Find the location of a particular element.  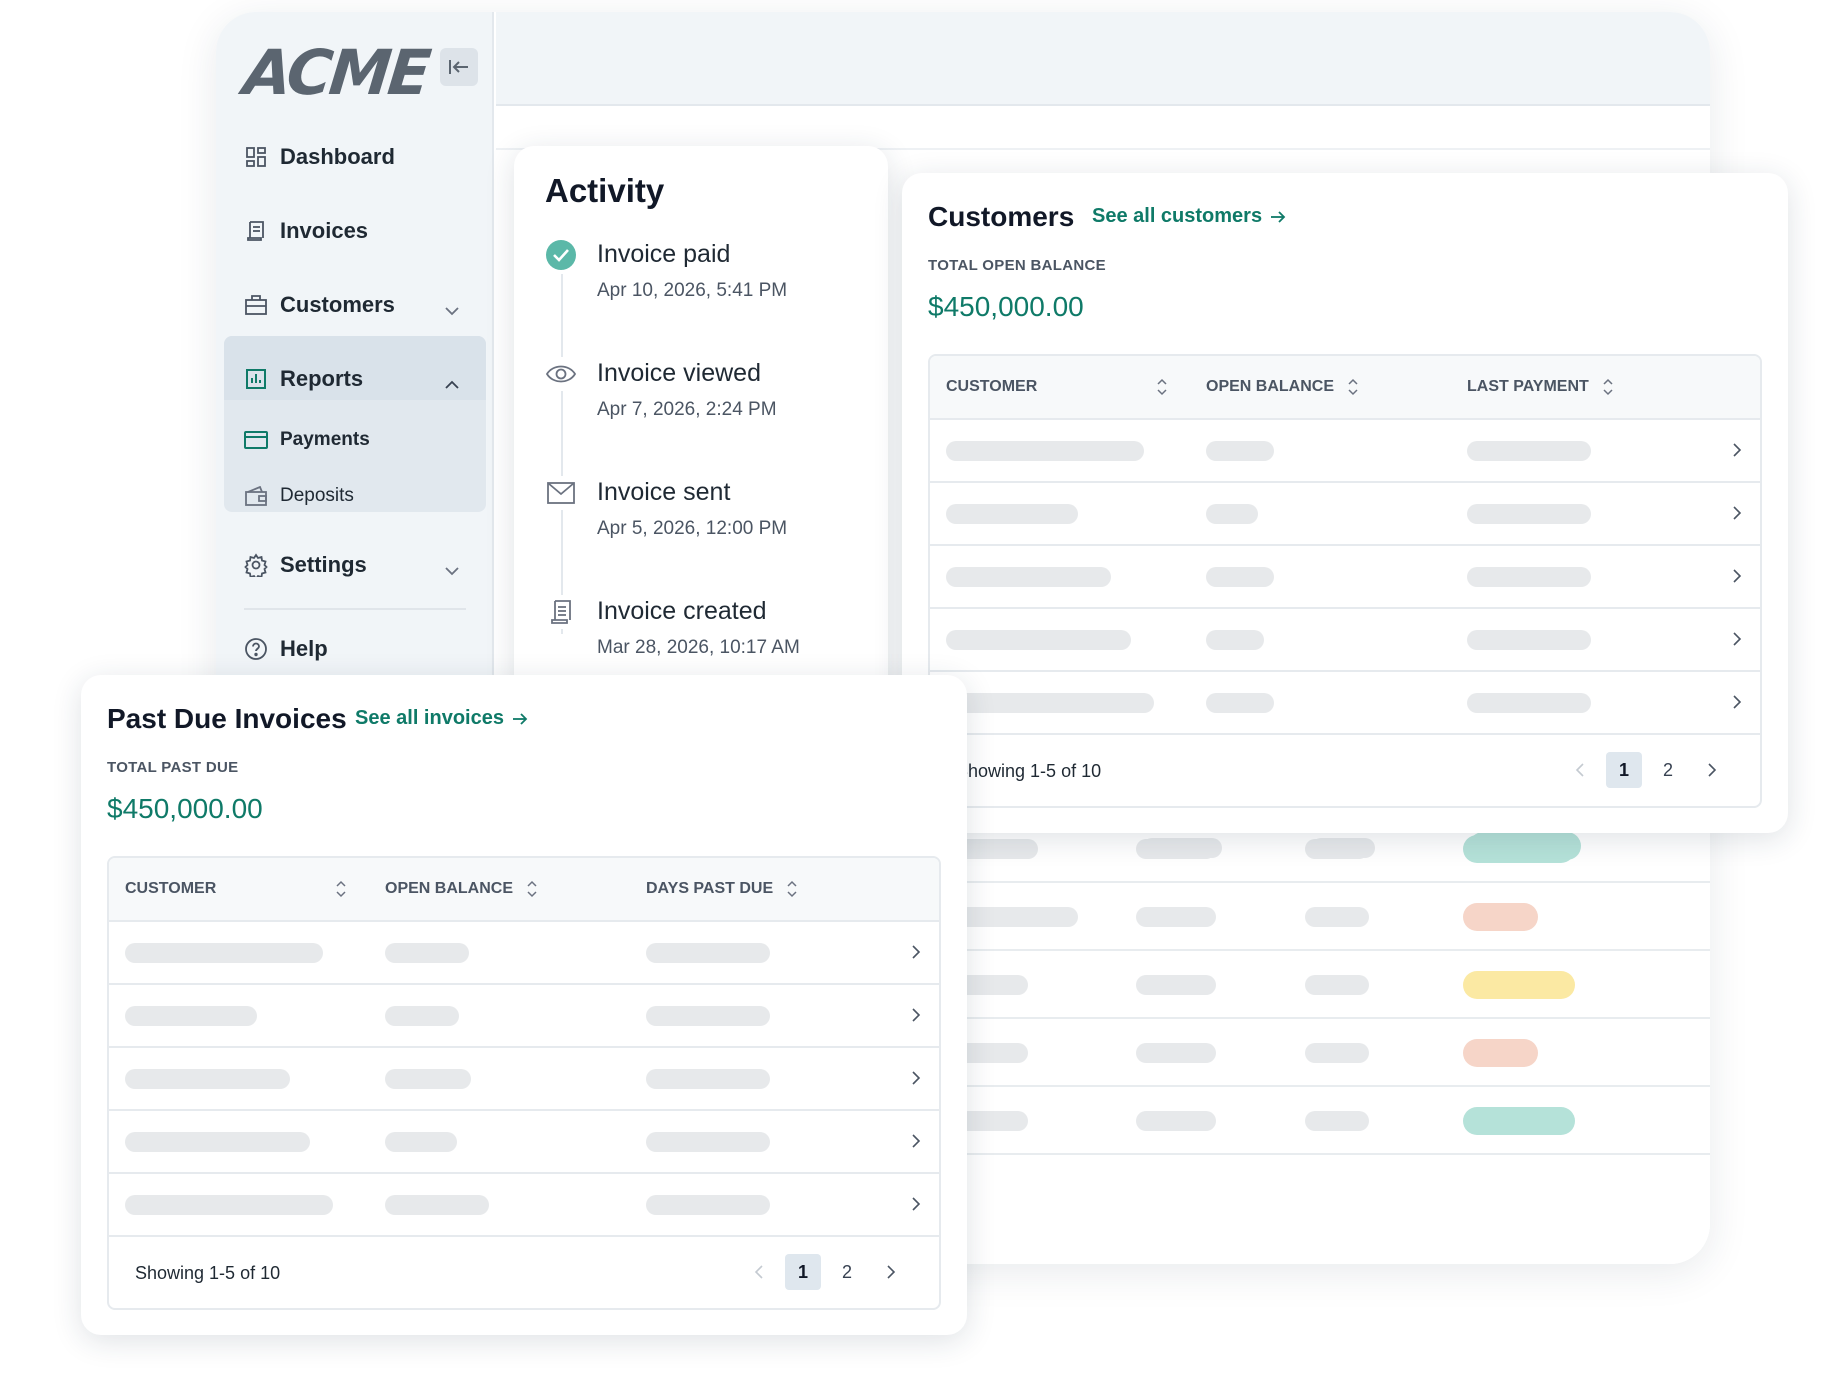

column-header-days-past-due: DAYS PAST DUE is located at coordinates (721, 889).